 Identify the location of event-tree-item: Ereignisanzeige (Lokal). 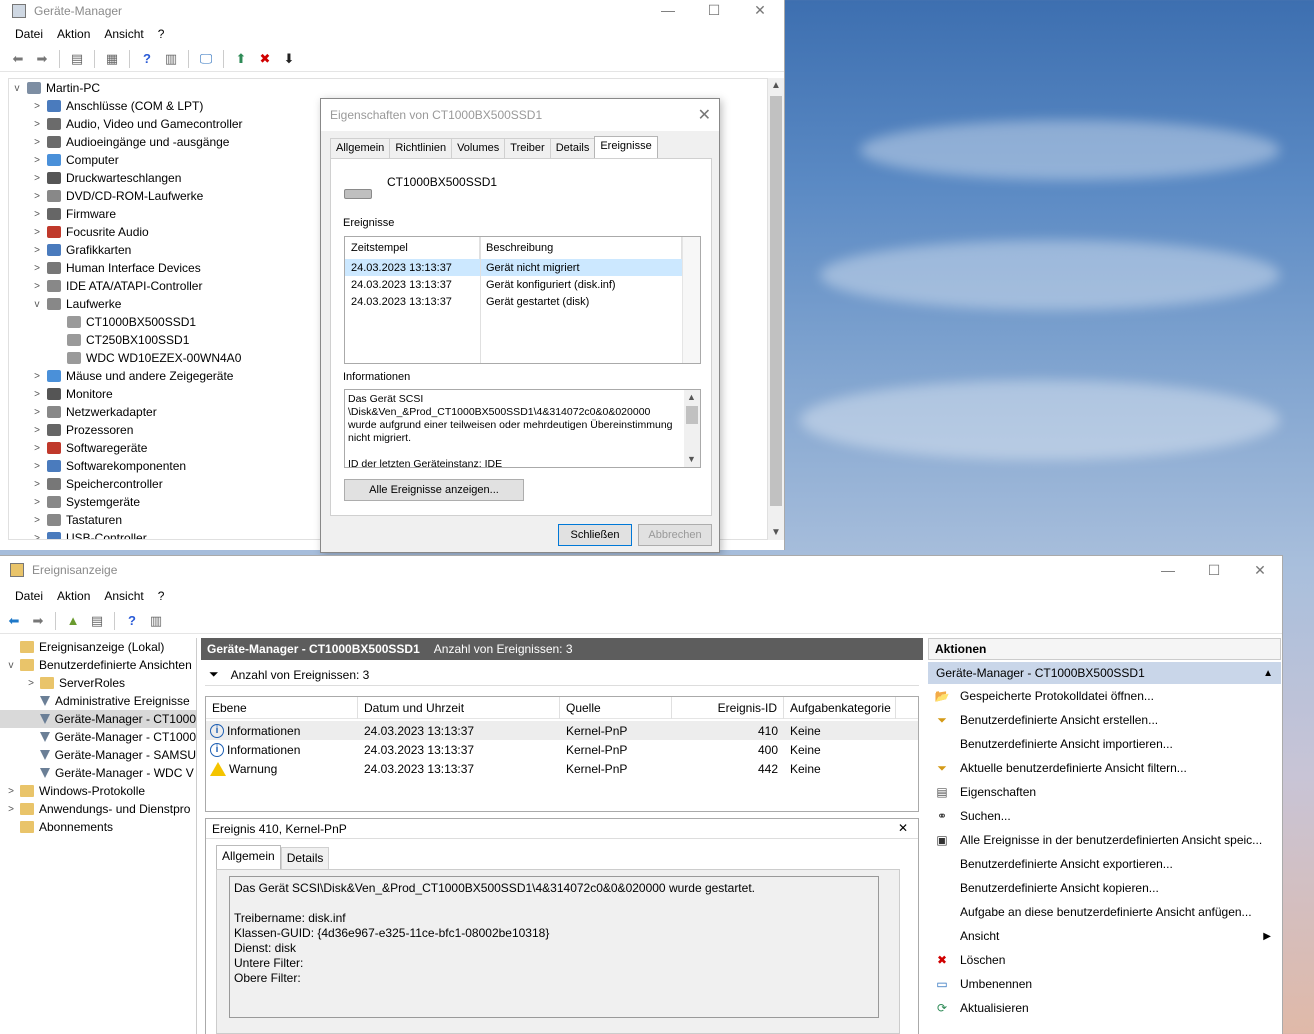
(98, 647).